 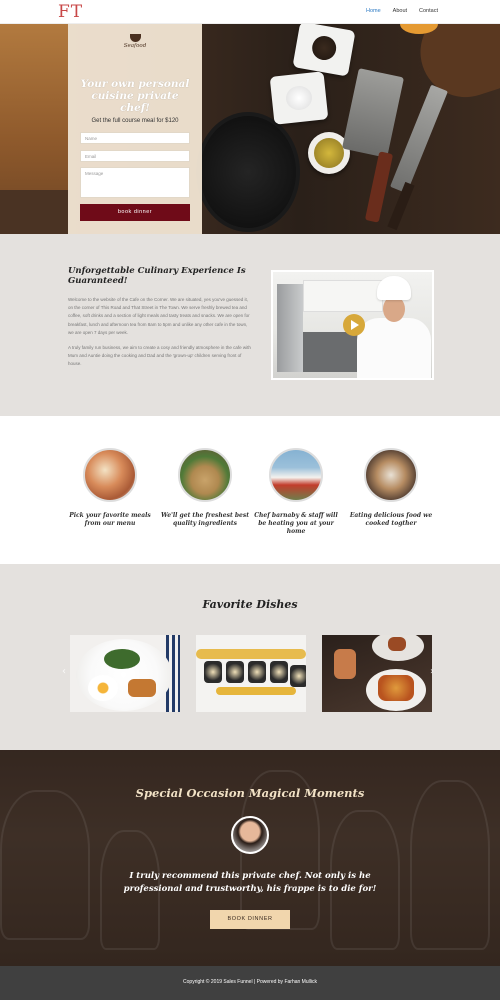 I want to click on counter-image, so click(x=333, y=352).